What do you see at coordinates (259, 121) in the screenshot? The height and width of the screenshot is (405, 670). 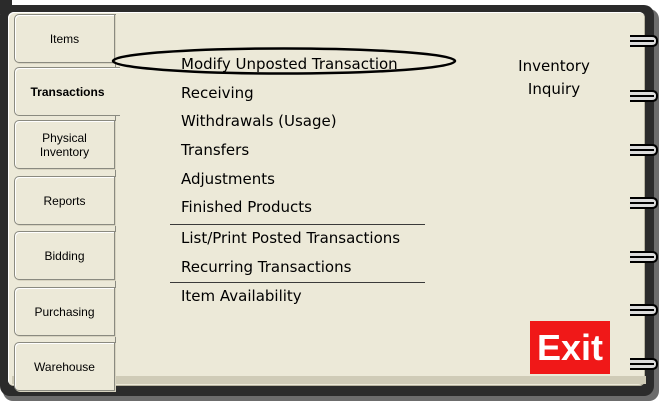 I see `menu-item-withdrawals: Withdrawals (Usage)` at bounding box center [259, 121].